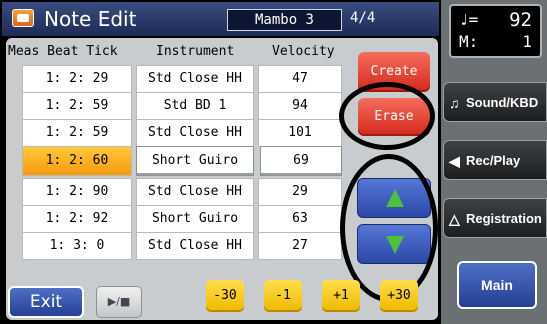 This screenshot has width=547, height=324. I want to click on column-header-instrument: Instrument, so click(195, 51).